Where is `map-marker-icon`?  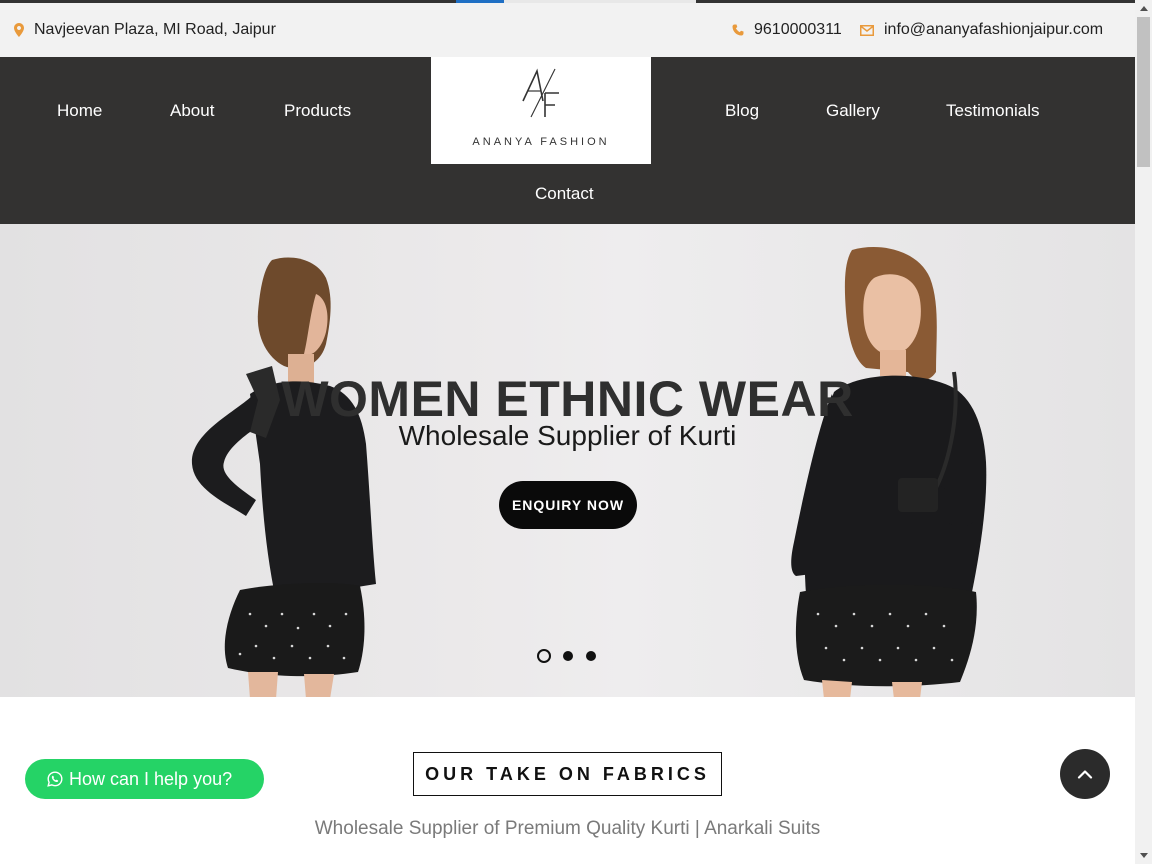
map-marker-icon is located at coordinates (19, 30).